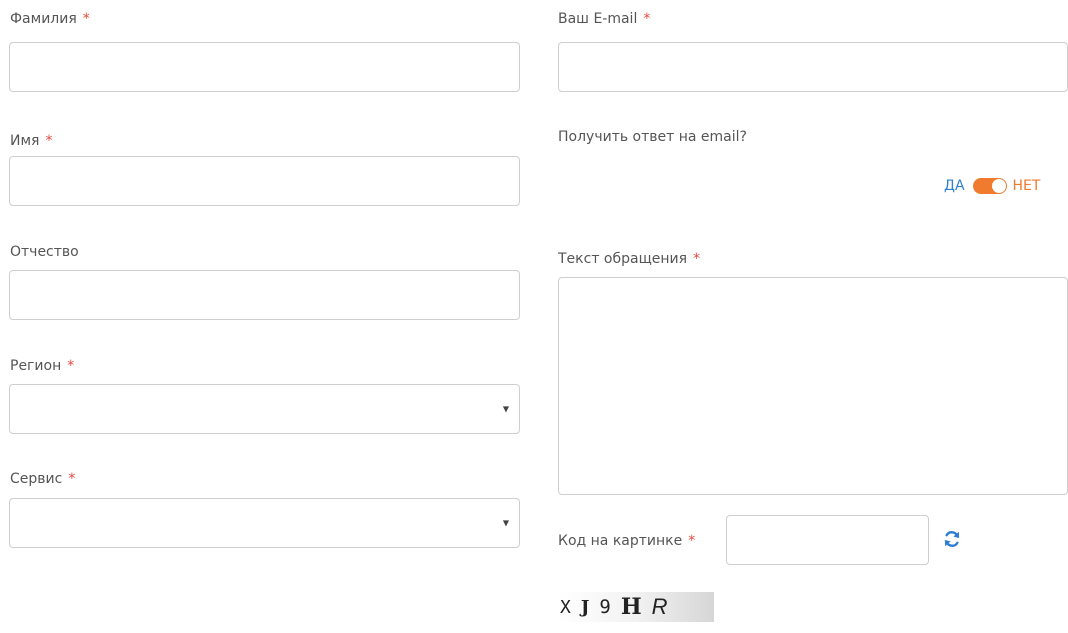 The image size is (1068, 633). Describe the element at coordinates (605, 607) in the screenshot. I see `captcha-char: 9` at that location.